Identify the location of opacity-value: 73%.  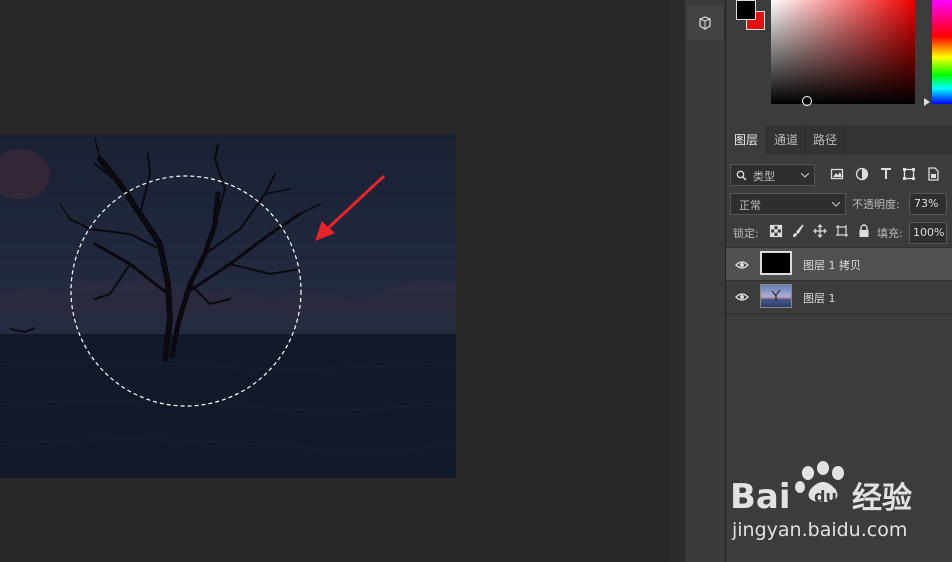
(926, 203).